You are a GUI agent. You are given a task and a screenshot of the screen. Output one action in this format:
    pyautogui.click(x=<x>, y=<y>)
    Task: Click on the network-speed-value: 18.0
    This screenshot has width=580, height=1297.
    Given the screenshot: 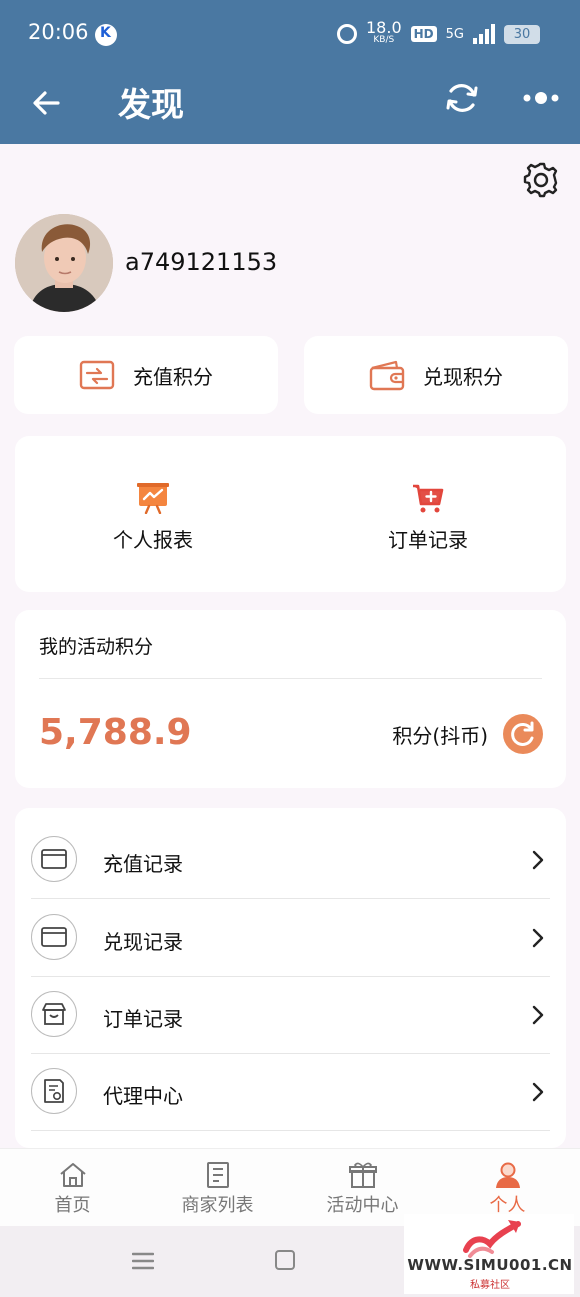 What is the action you would take?
    pyautogui.click(x=384, y=27)
    